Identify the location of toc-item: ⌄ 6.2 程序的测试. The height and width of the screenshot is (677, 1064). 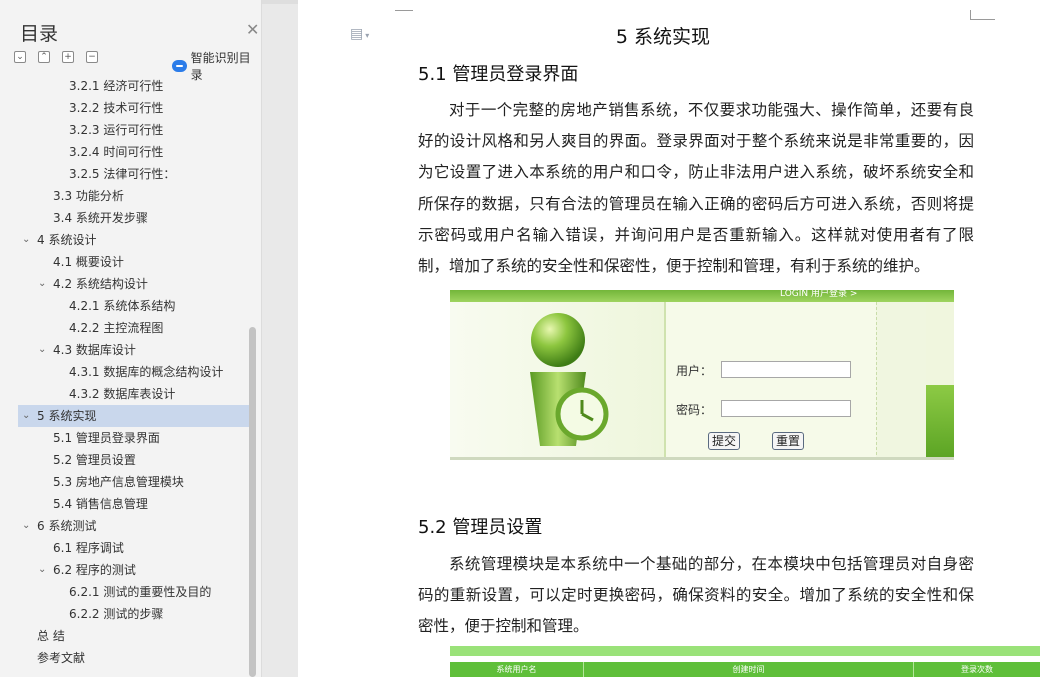
(125, 570).